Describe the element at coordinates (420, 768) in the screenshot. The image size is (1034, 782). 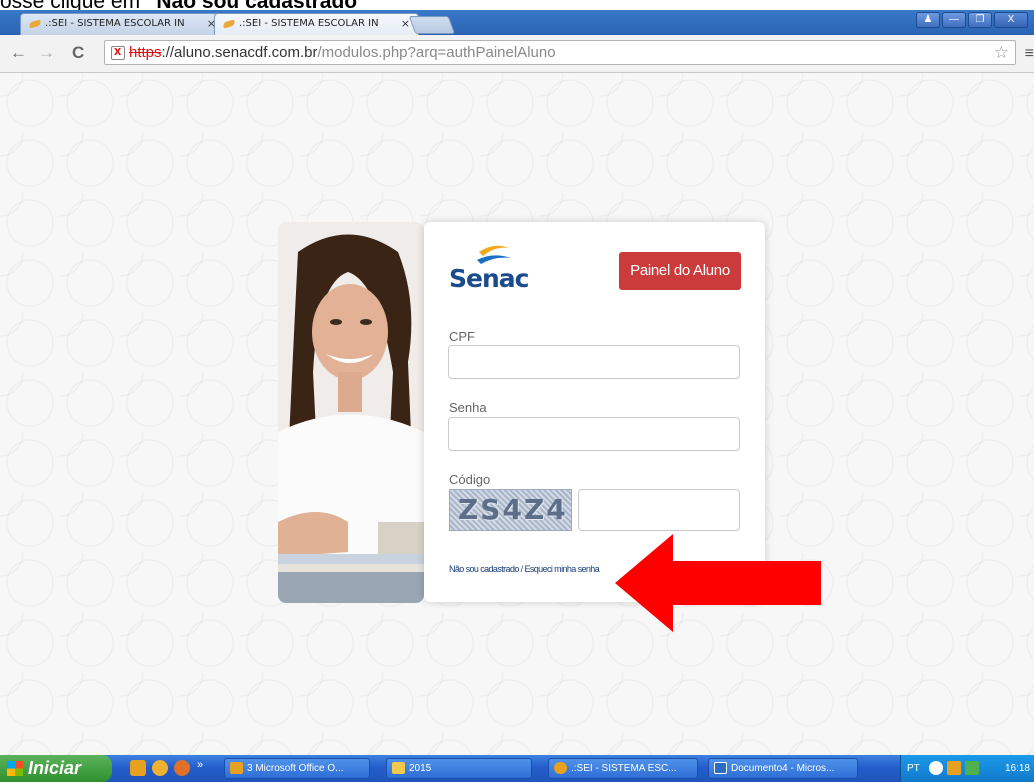
I see `taskbar-label: 2015` at that location.